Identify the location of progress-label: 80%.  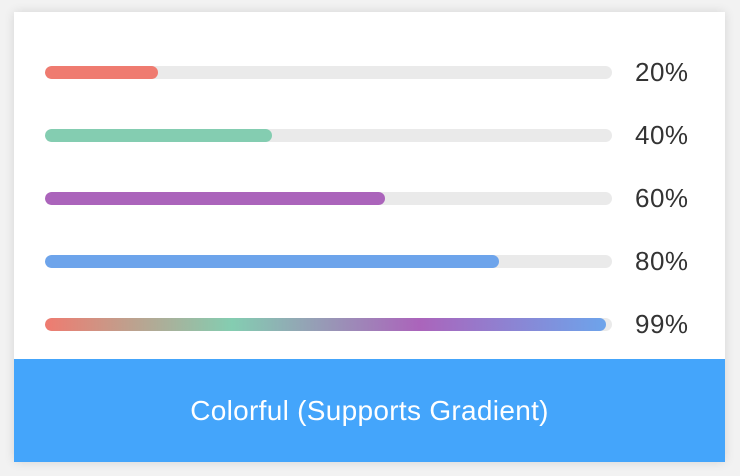
(662, 261).